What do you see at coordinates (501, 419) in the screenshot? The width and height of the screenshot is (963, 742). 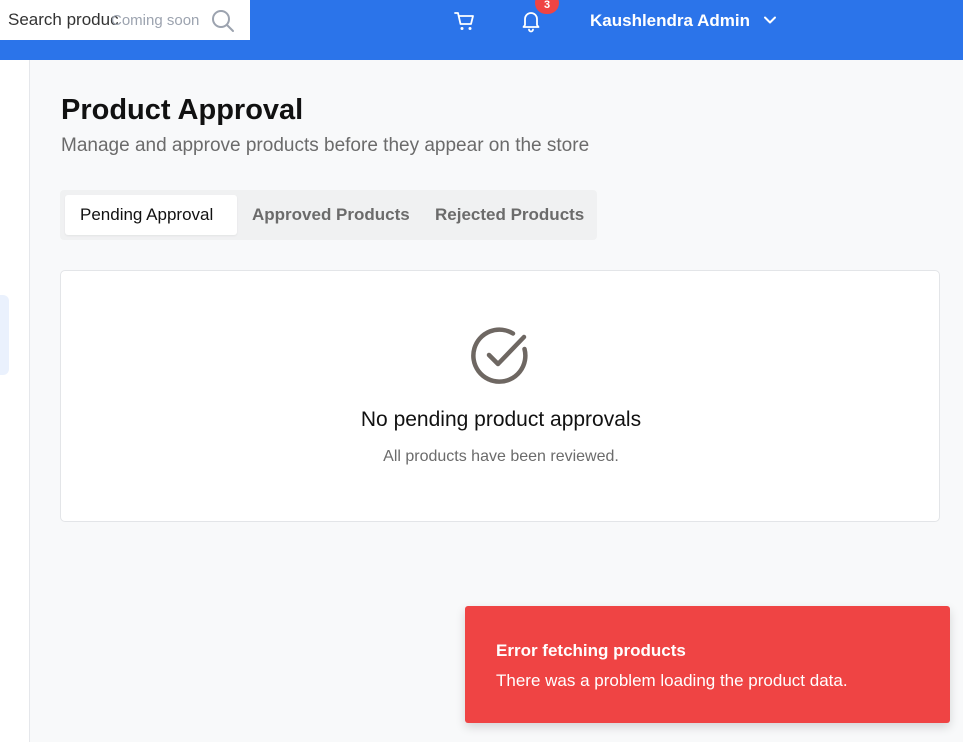 I see `empty-state-title: No pending product approvals` at bounding box center [501, 419].